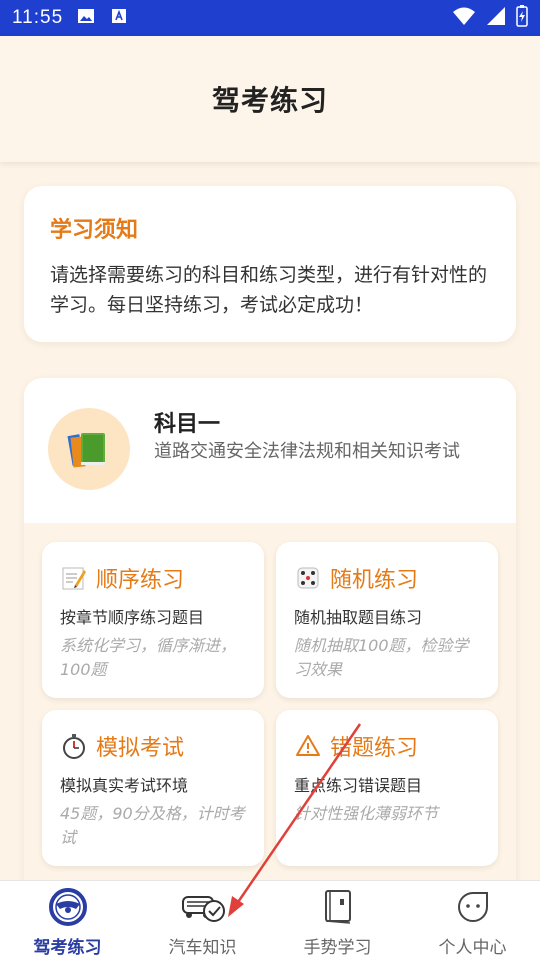  I want to click on tile-subtitle: 按章节顺序练习题目, so click(132, 617).